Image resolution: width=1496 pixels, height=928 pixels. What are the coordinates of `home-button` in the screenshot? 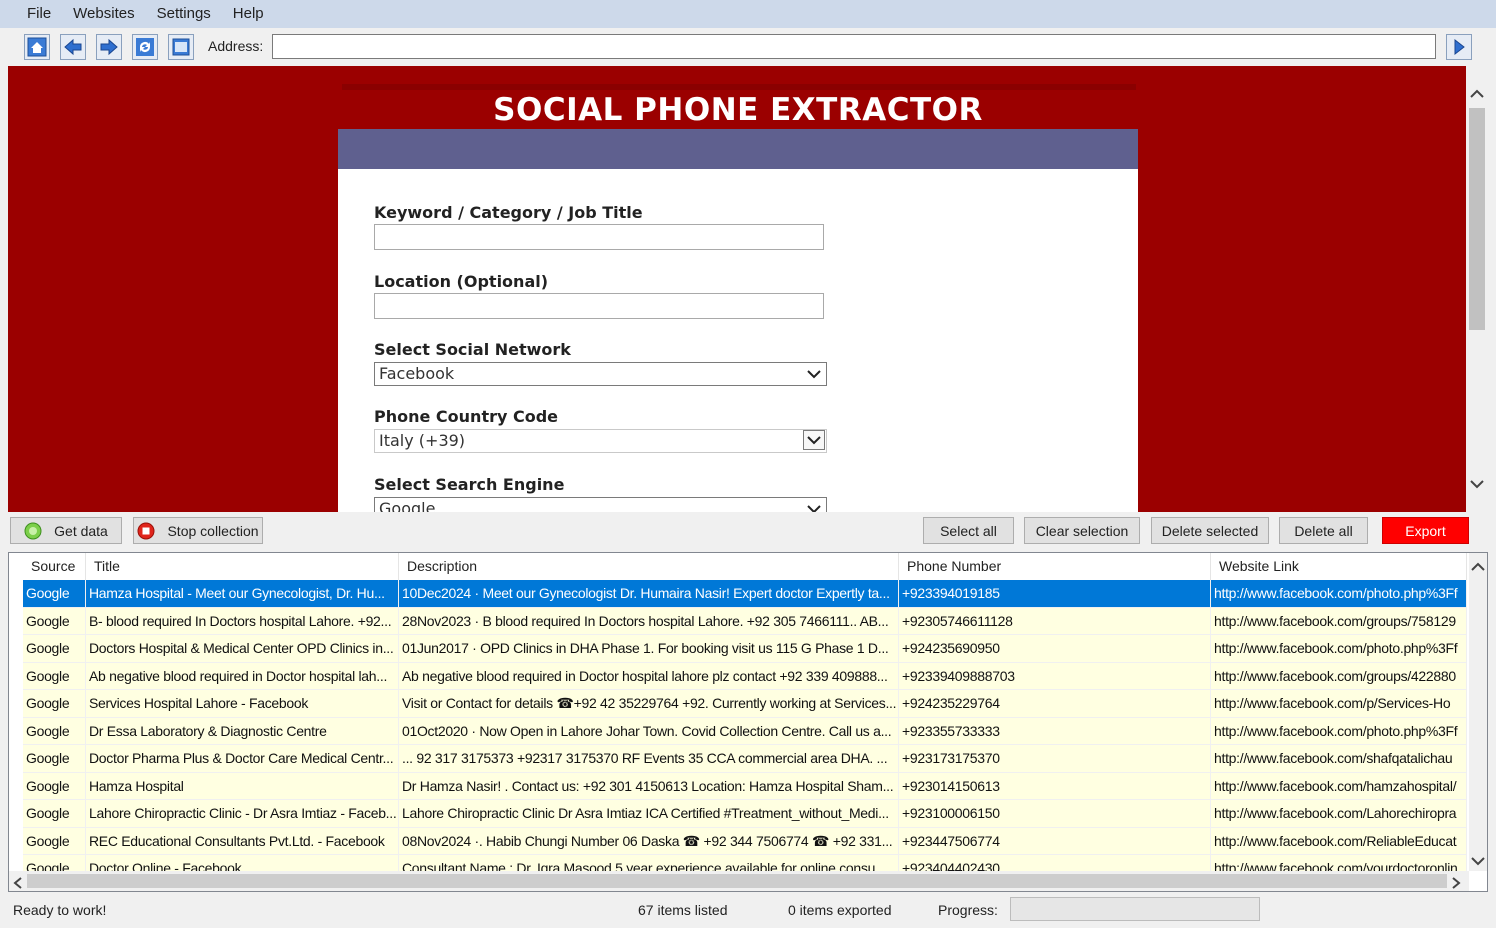 It's located at (37, 47).